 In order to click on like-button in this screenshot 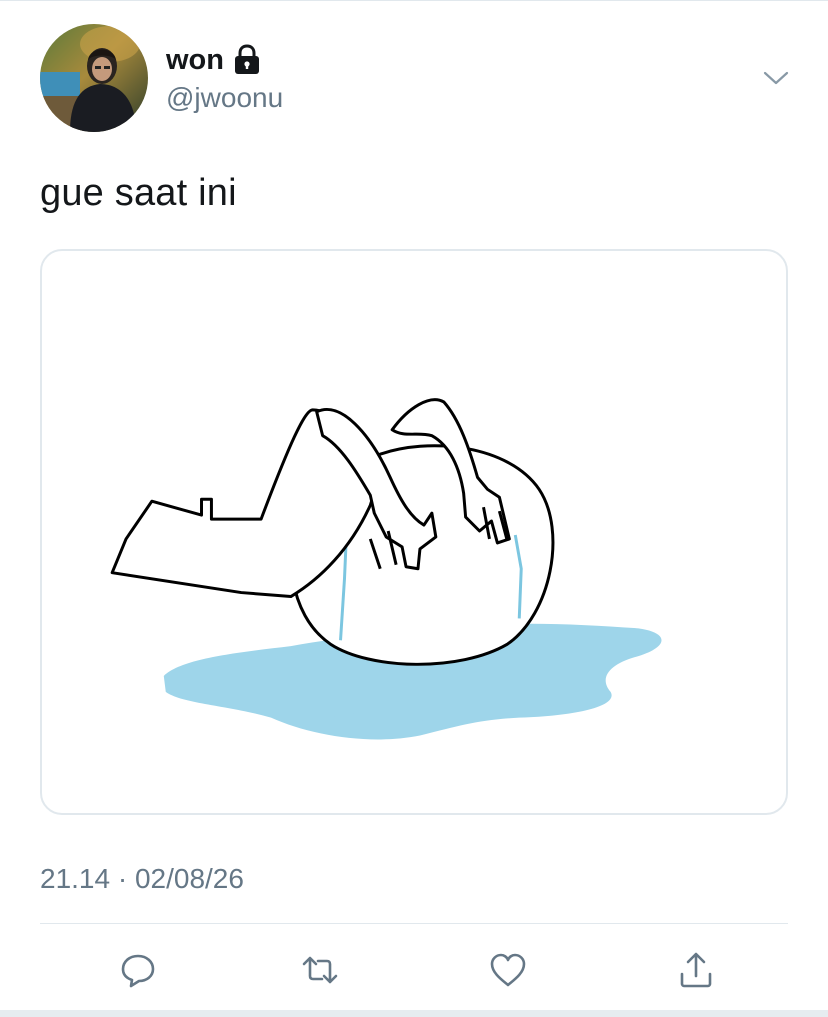, I will do `click(508, 970)`.